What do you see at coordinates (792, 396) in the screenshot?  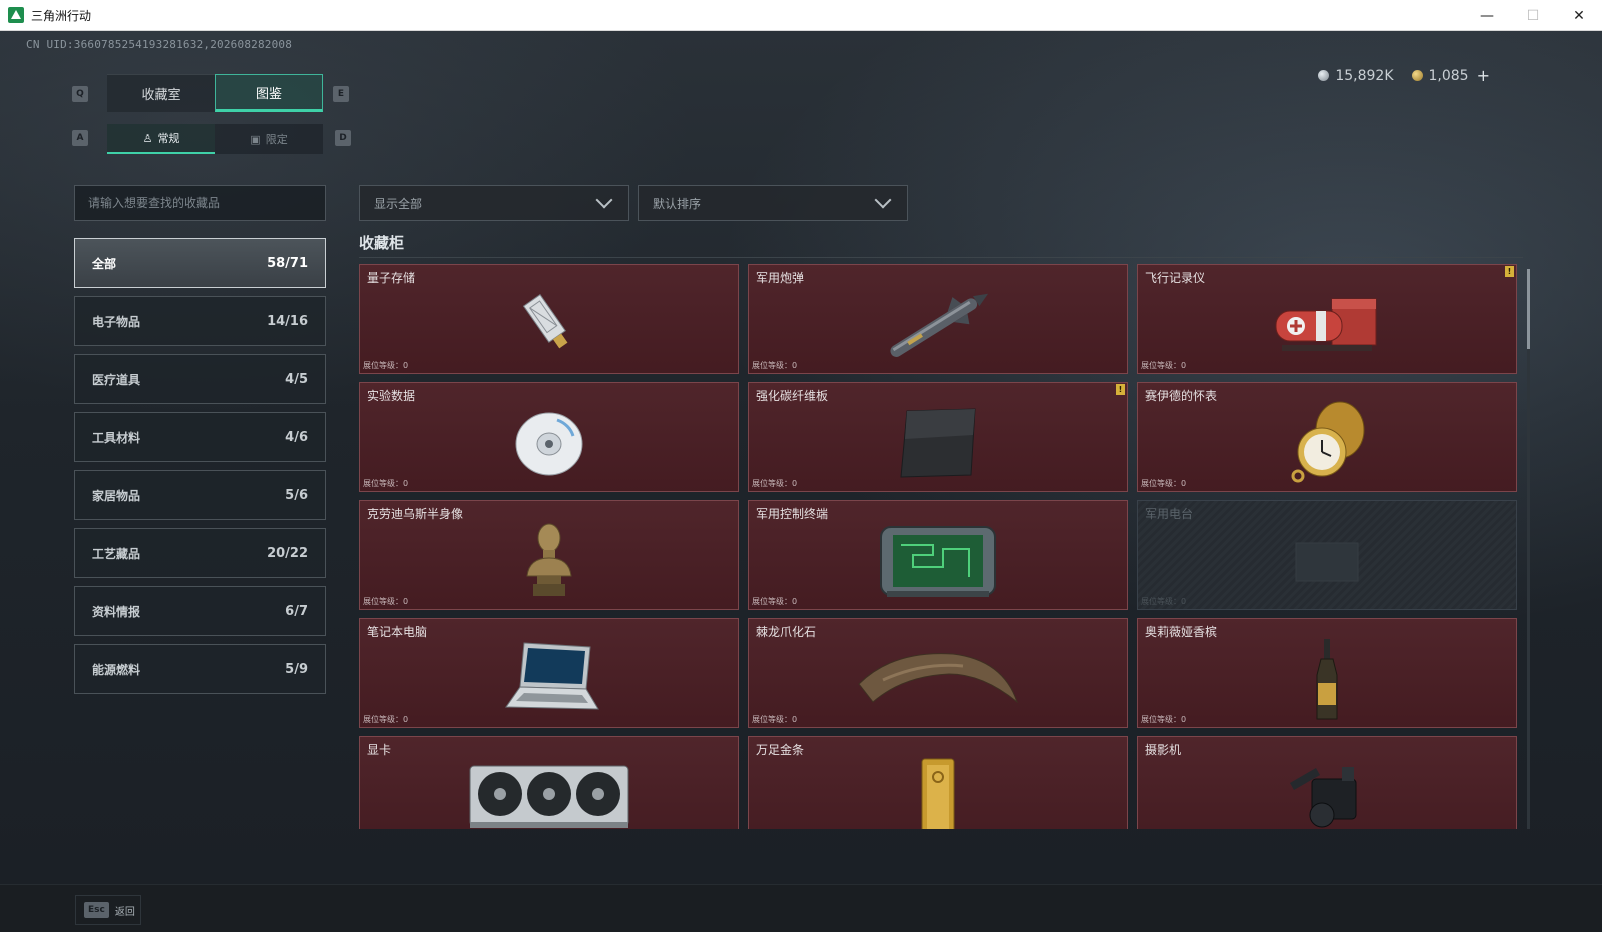 I see `item-name: 强化碳纤维板` at bounding box center [792, 396].